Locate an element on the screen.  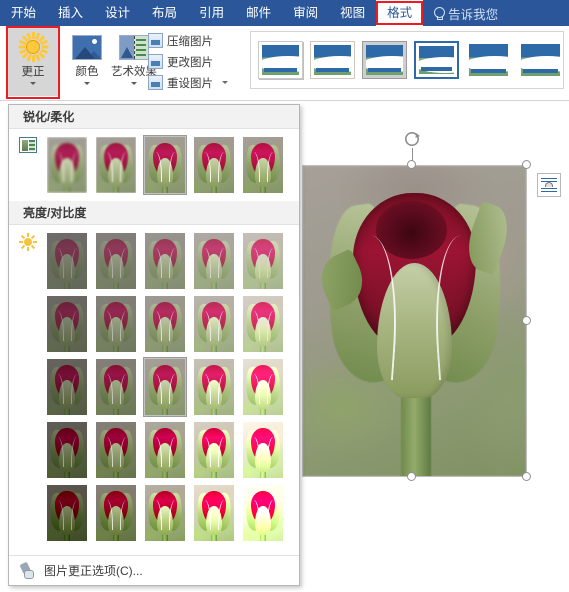
correction-thumb-r2-c3 is located at coordinates (214, 387).